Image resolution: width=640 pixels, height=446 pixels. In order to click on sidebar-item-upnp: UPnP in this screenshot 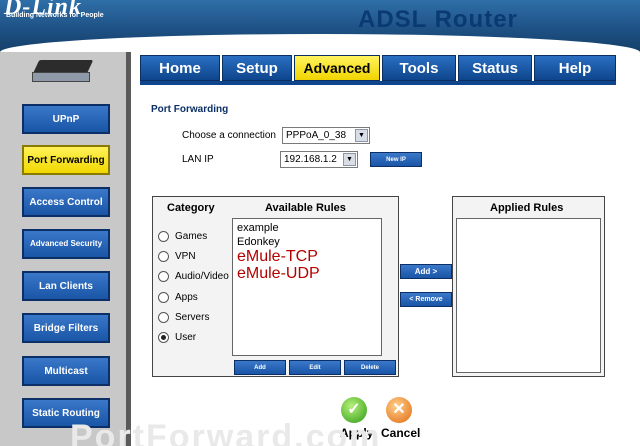, I will do `click(66, 119)`.